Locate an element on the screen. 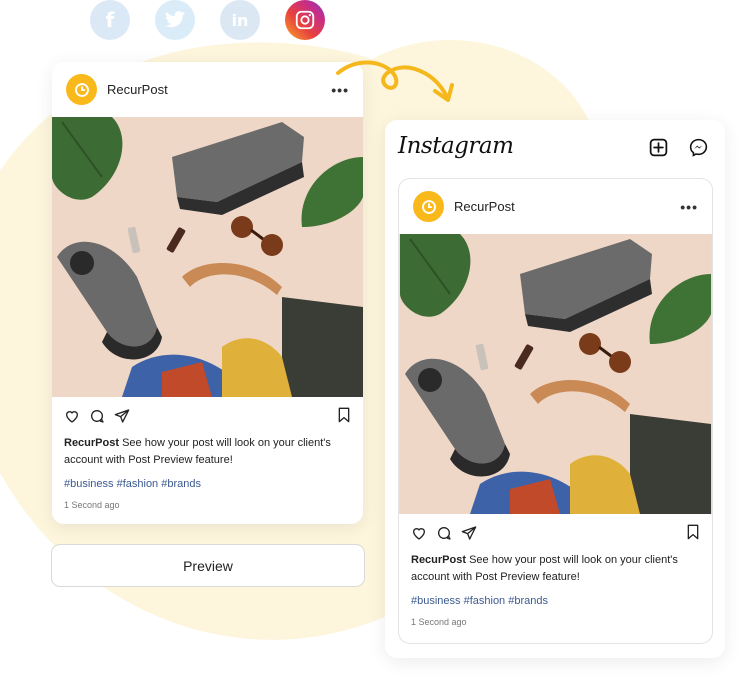 The width and height of the screenshot is (741, 680). messenger-icon is located at coordinates (698, 147).